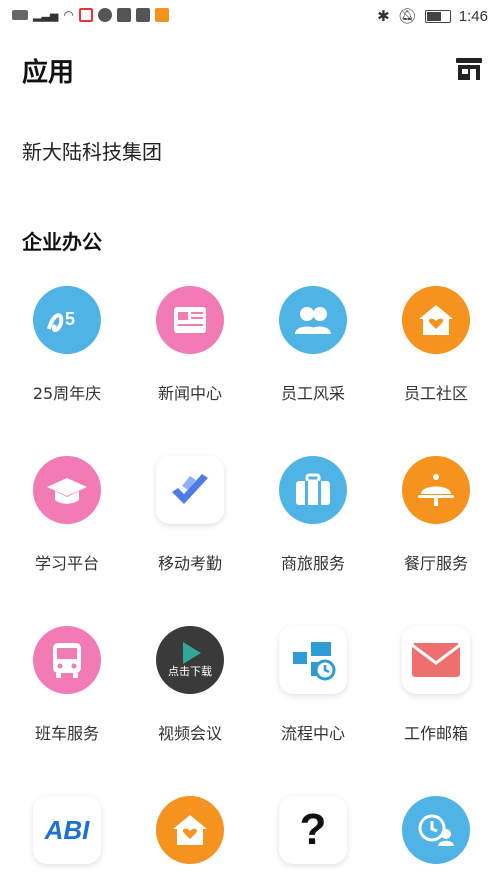 This screenshot has width=500, height=889. I want to click on app-label: 移动考勤, so click(189, 563).